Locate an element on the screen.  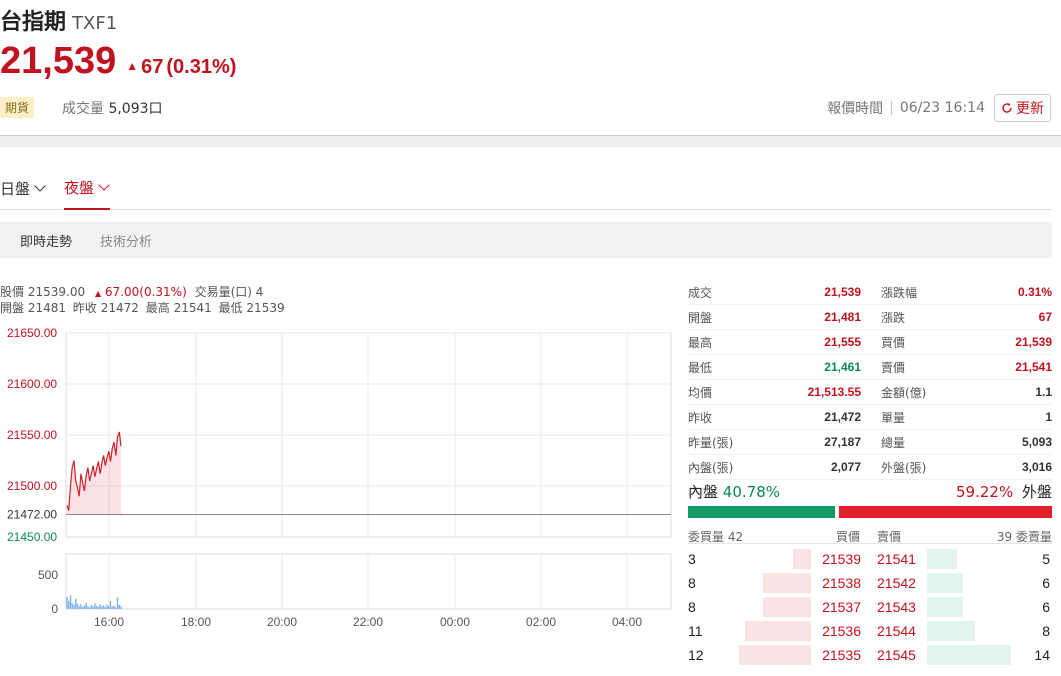
stat-label: 買價 is located at coordinates (893, 342).